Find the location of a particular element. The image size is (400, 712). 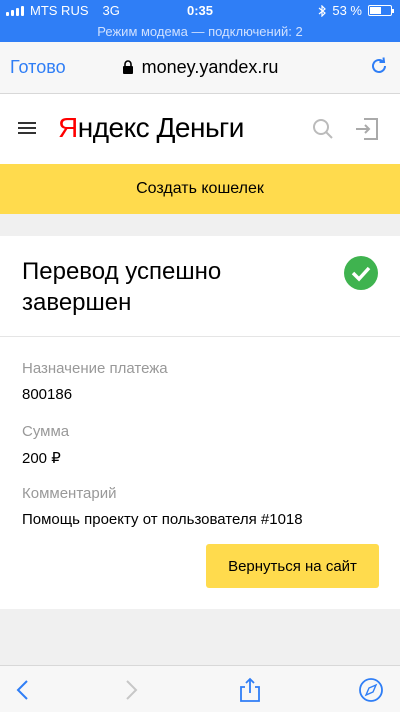

divider is located at coordinates (200, 336).